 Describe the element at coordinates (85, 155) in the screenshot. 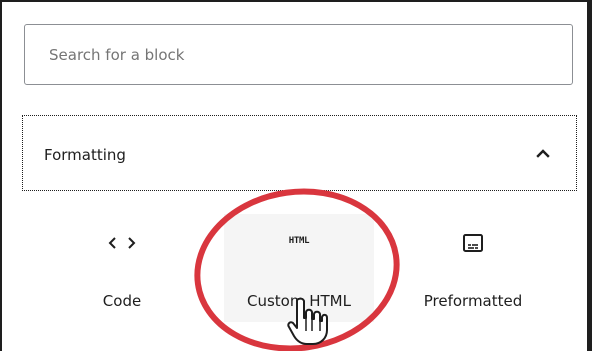

I see `category-title: Formatting` at that location.